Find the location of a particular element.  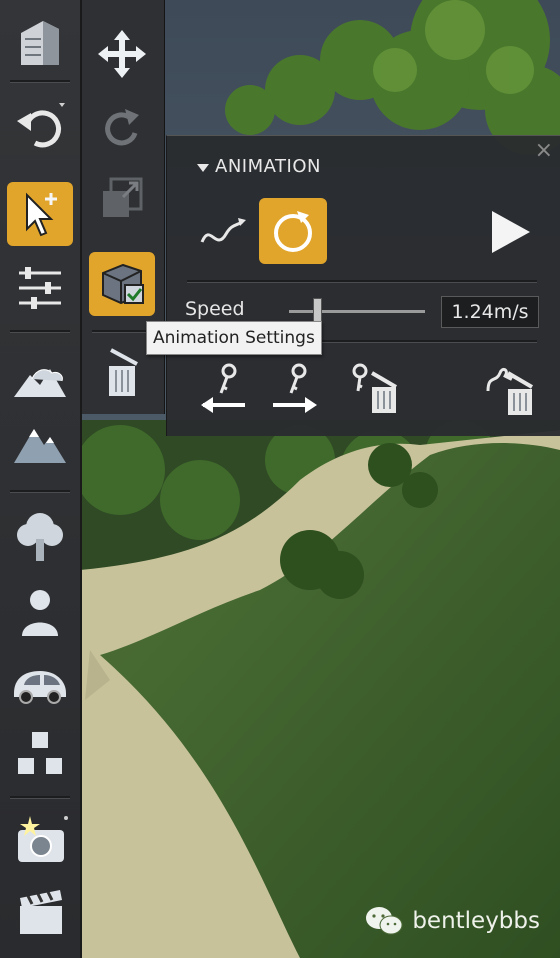

move-icon is located at coordinates (122, 54).